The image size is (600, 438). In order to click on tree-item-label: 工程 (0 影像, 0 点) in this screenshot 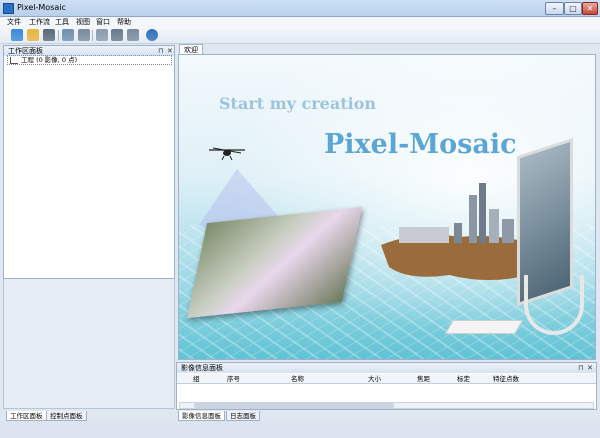, I will do `click(49, 60)`.